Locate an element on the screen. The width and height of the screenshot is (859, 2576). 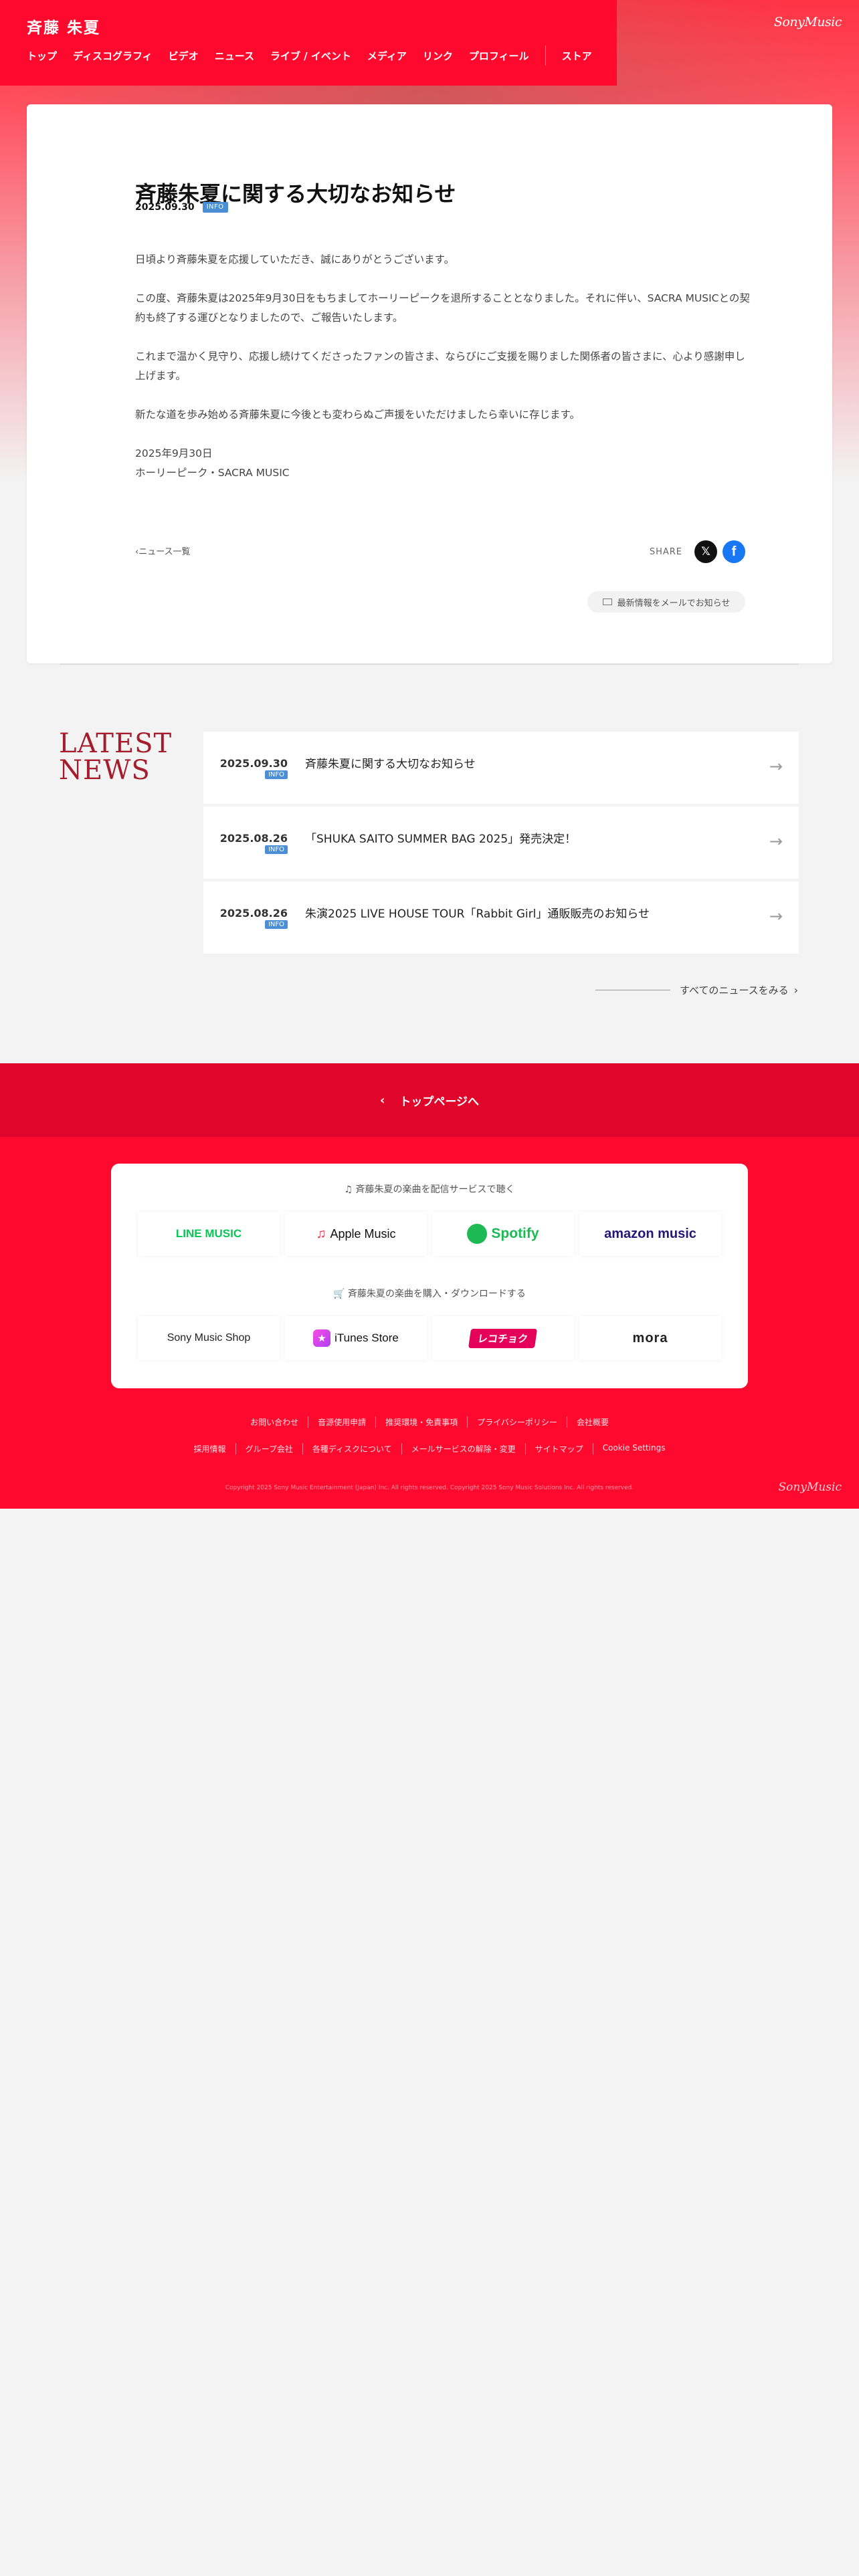
nav-video: ビデオ is located at coordinates (184, 56).